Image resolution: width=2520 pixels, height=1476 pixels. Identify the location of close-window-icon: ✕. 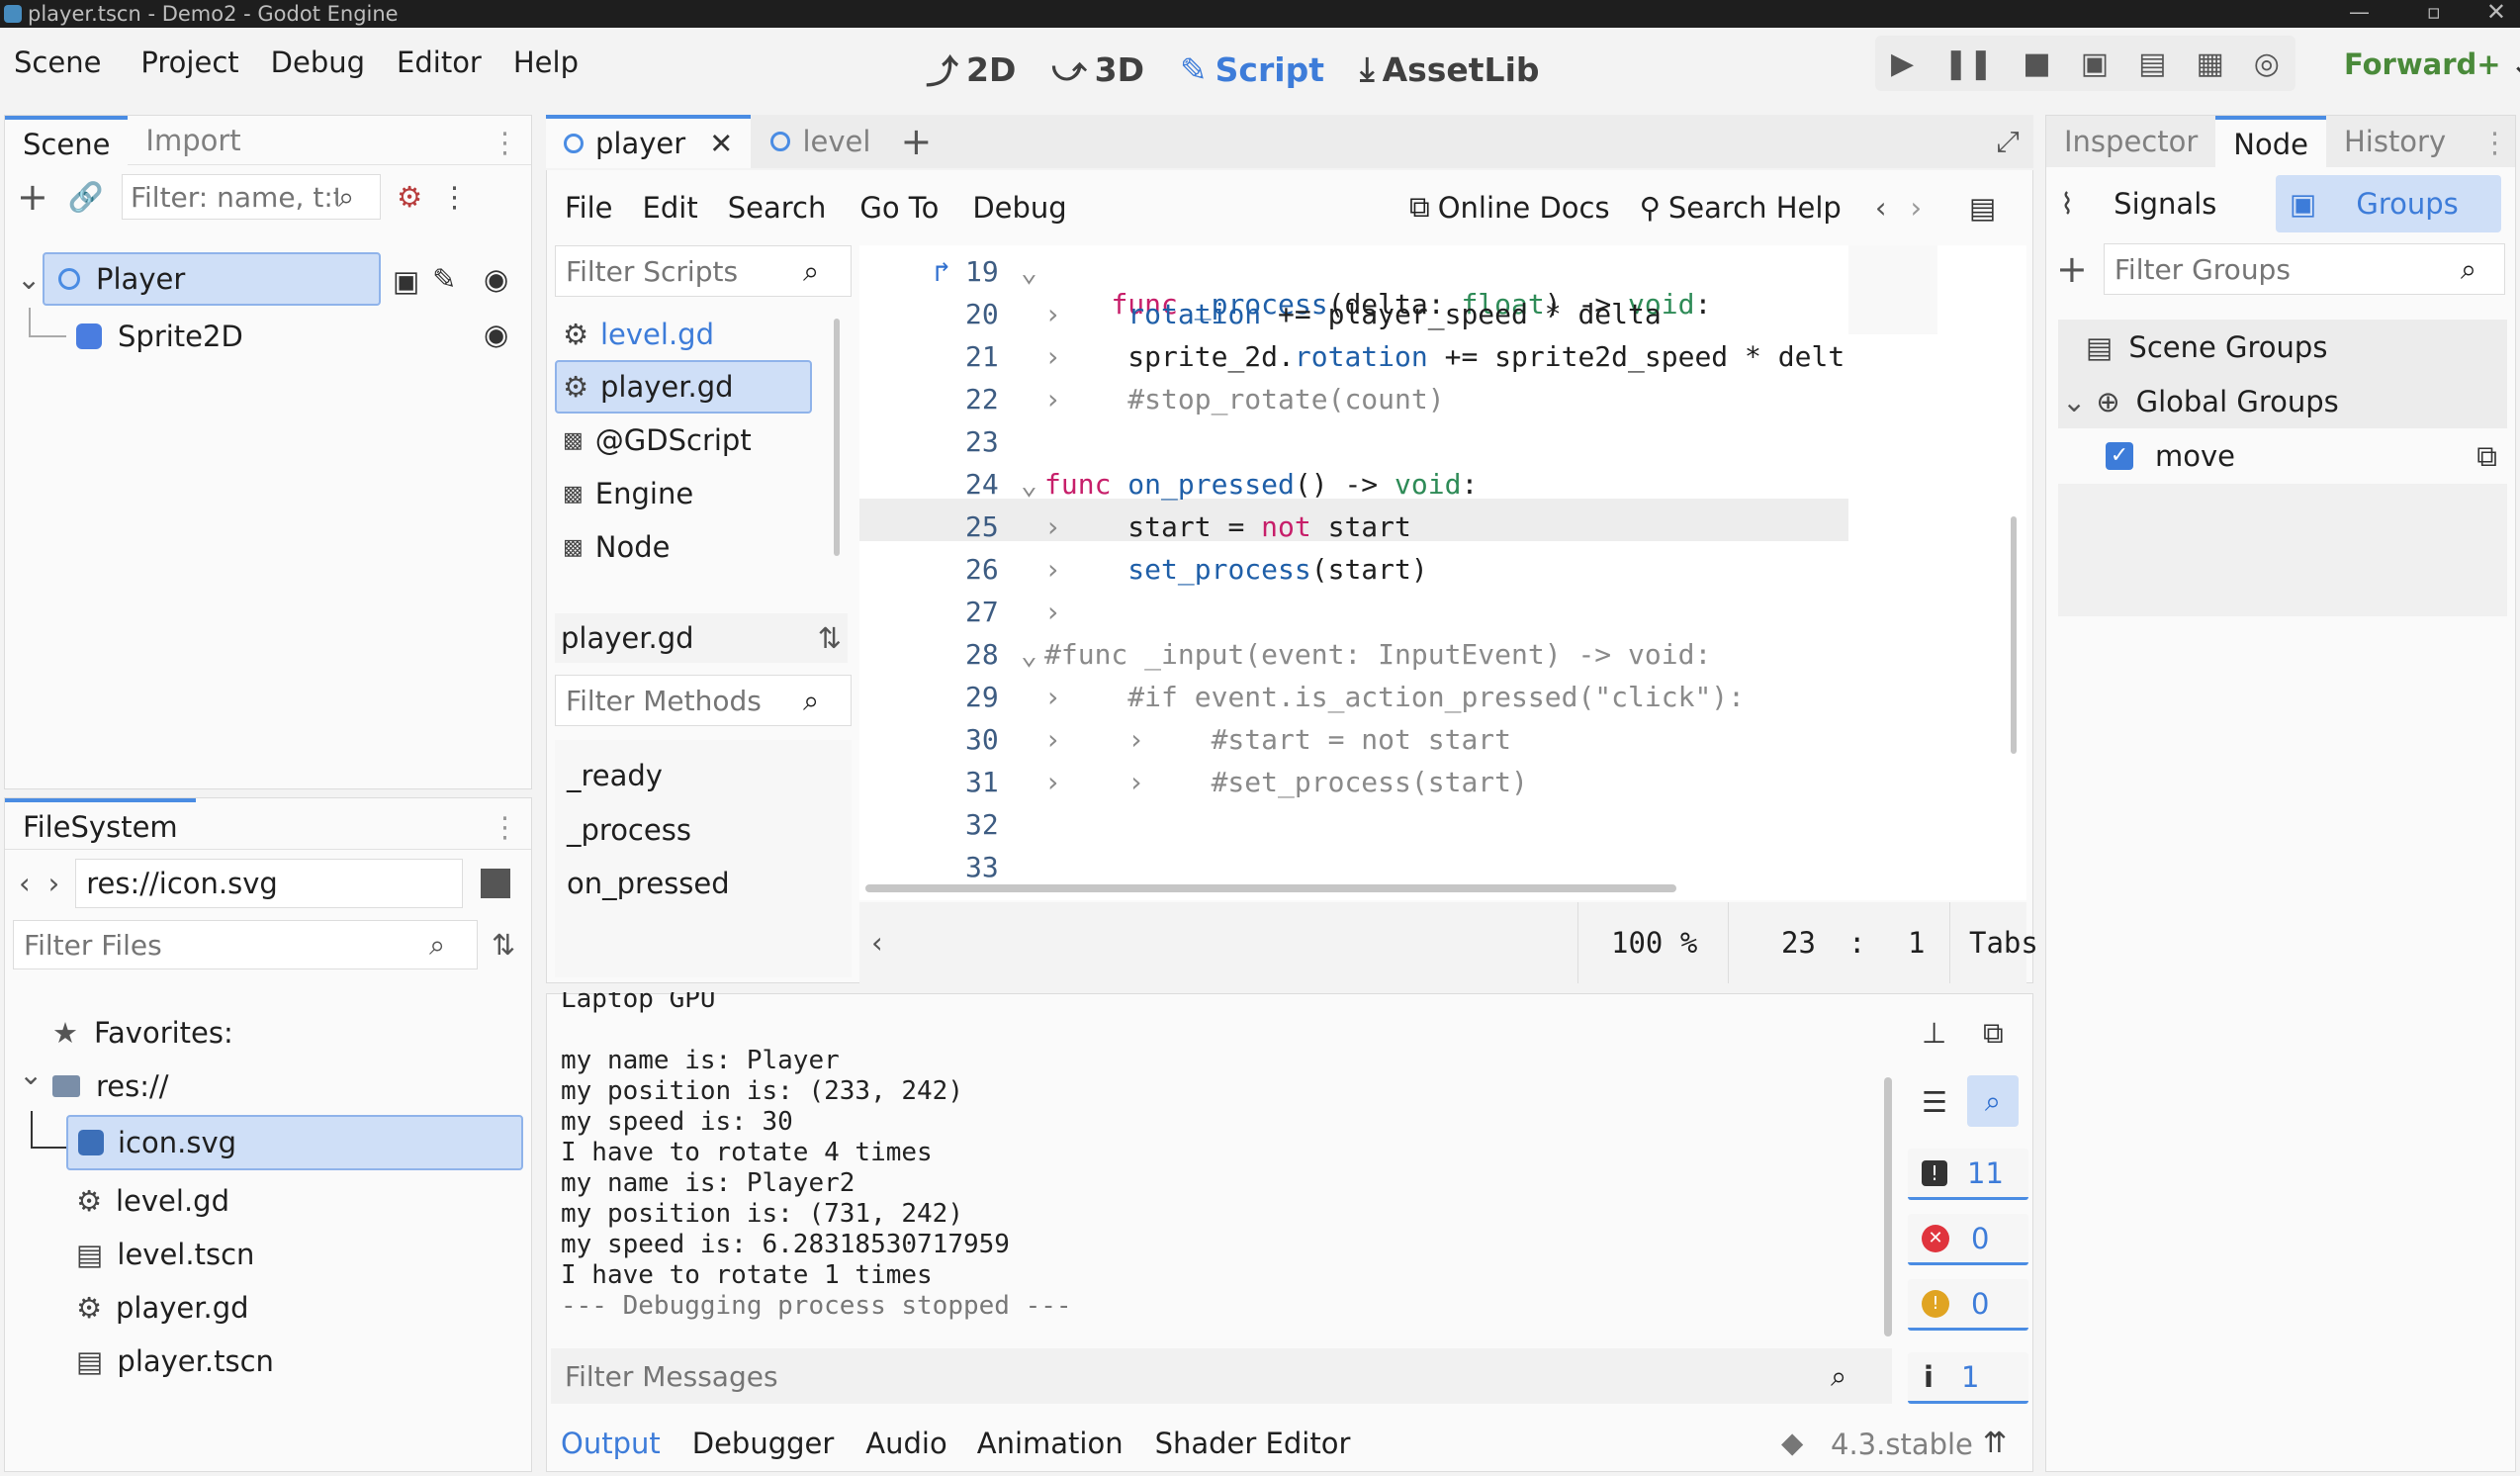
(2496, 13).